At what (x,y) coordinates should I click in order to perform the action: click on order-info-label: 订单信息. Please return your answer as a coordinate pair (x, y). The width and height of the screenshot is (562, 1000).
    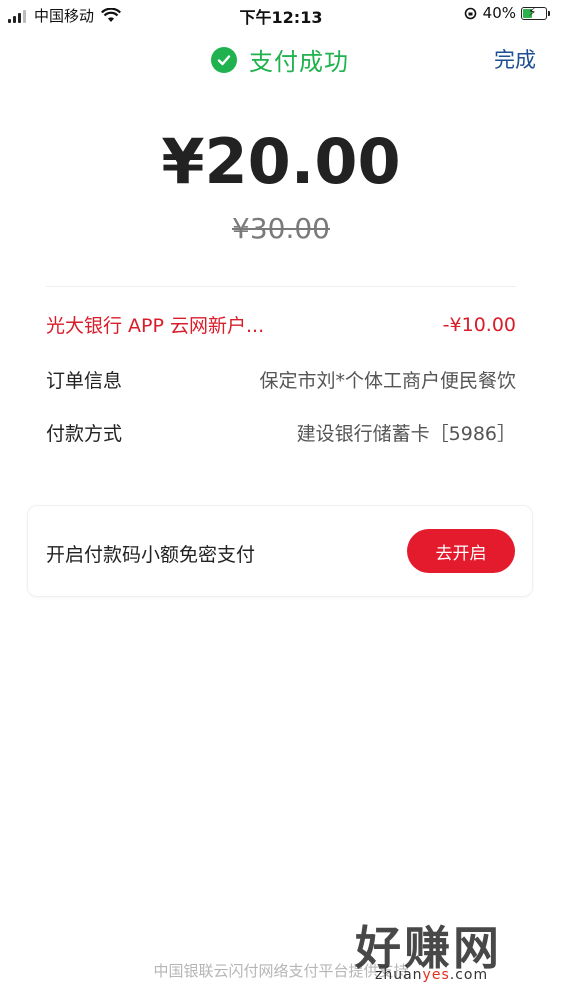
    Looking at the image, I should click on (84, 381).